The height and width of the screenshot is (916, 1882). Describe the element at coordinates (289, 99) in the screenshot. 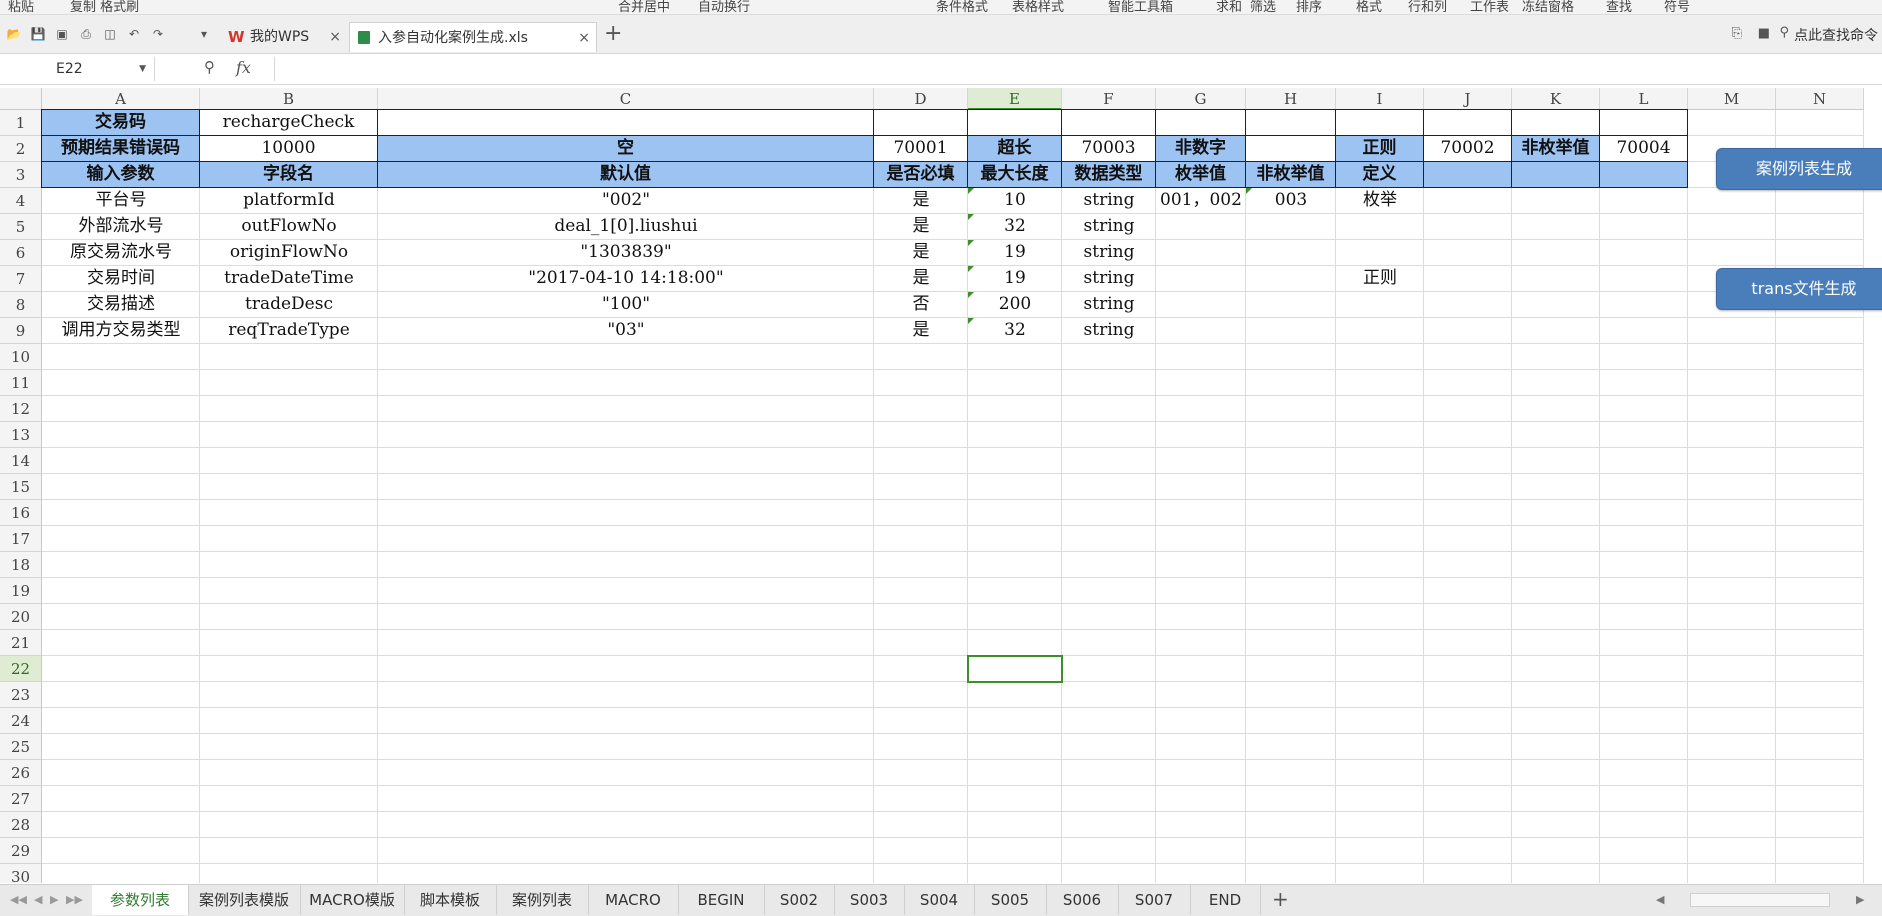

I see `column-header-b: B` at that location.